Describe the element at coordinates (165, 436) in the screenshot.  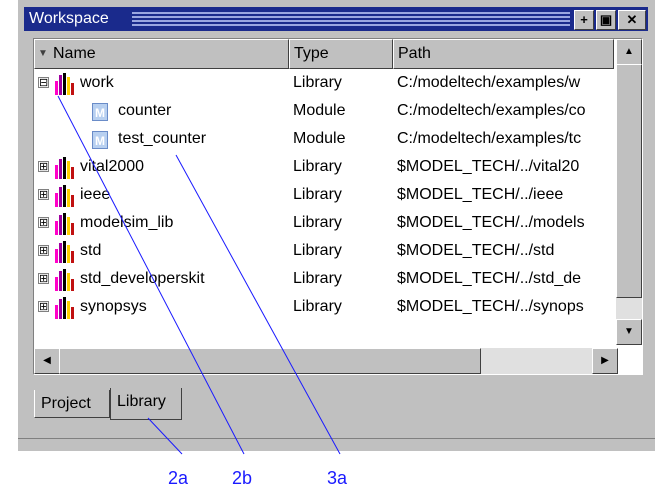
I see `callout-line-2a` at that location.